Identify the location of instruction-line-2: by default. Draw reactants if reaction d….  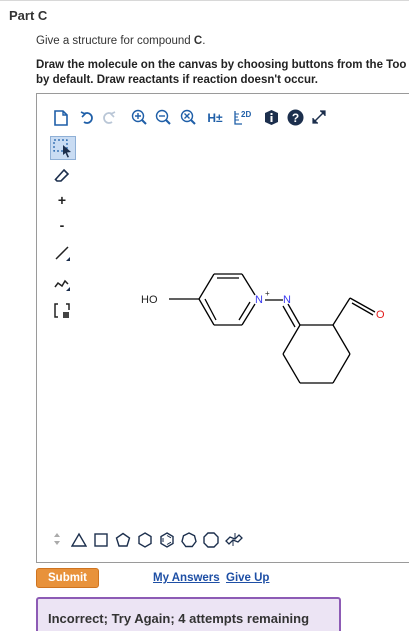
(177, 80).